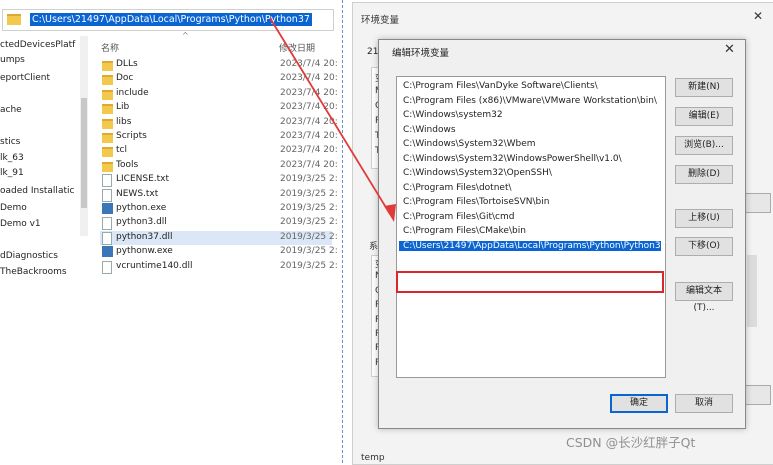 The image size is (773, 465). Describe the element at coordinates (29, 256) in the screenshot. I see `nav-item: dDiagnostics` at that location.